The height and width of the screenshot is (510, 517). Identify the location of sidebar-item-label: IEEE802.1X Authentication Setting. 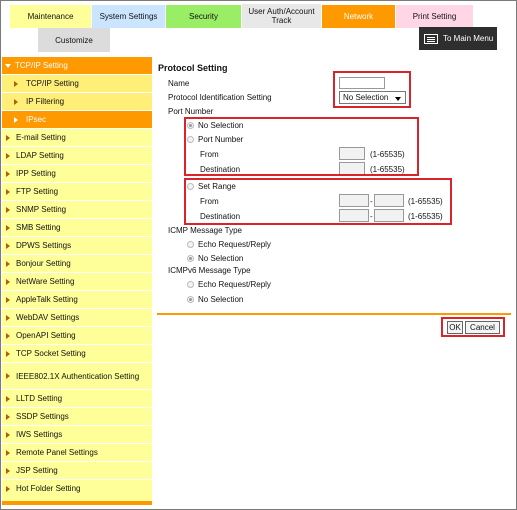
(78, 376).